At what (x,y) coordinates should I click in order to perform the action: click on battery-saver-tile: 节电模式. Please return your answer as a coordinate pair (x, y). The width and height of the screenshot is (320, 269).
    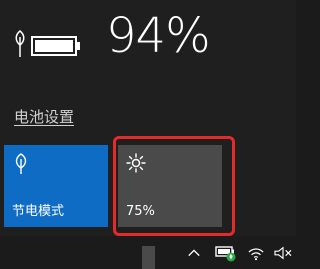
    Looking at the image, I should click on (56, 186).